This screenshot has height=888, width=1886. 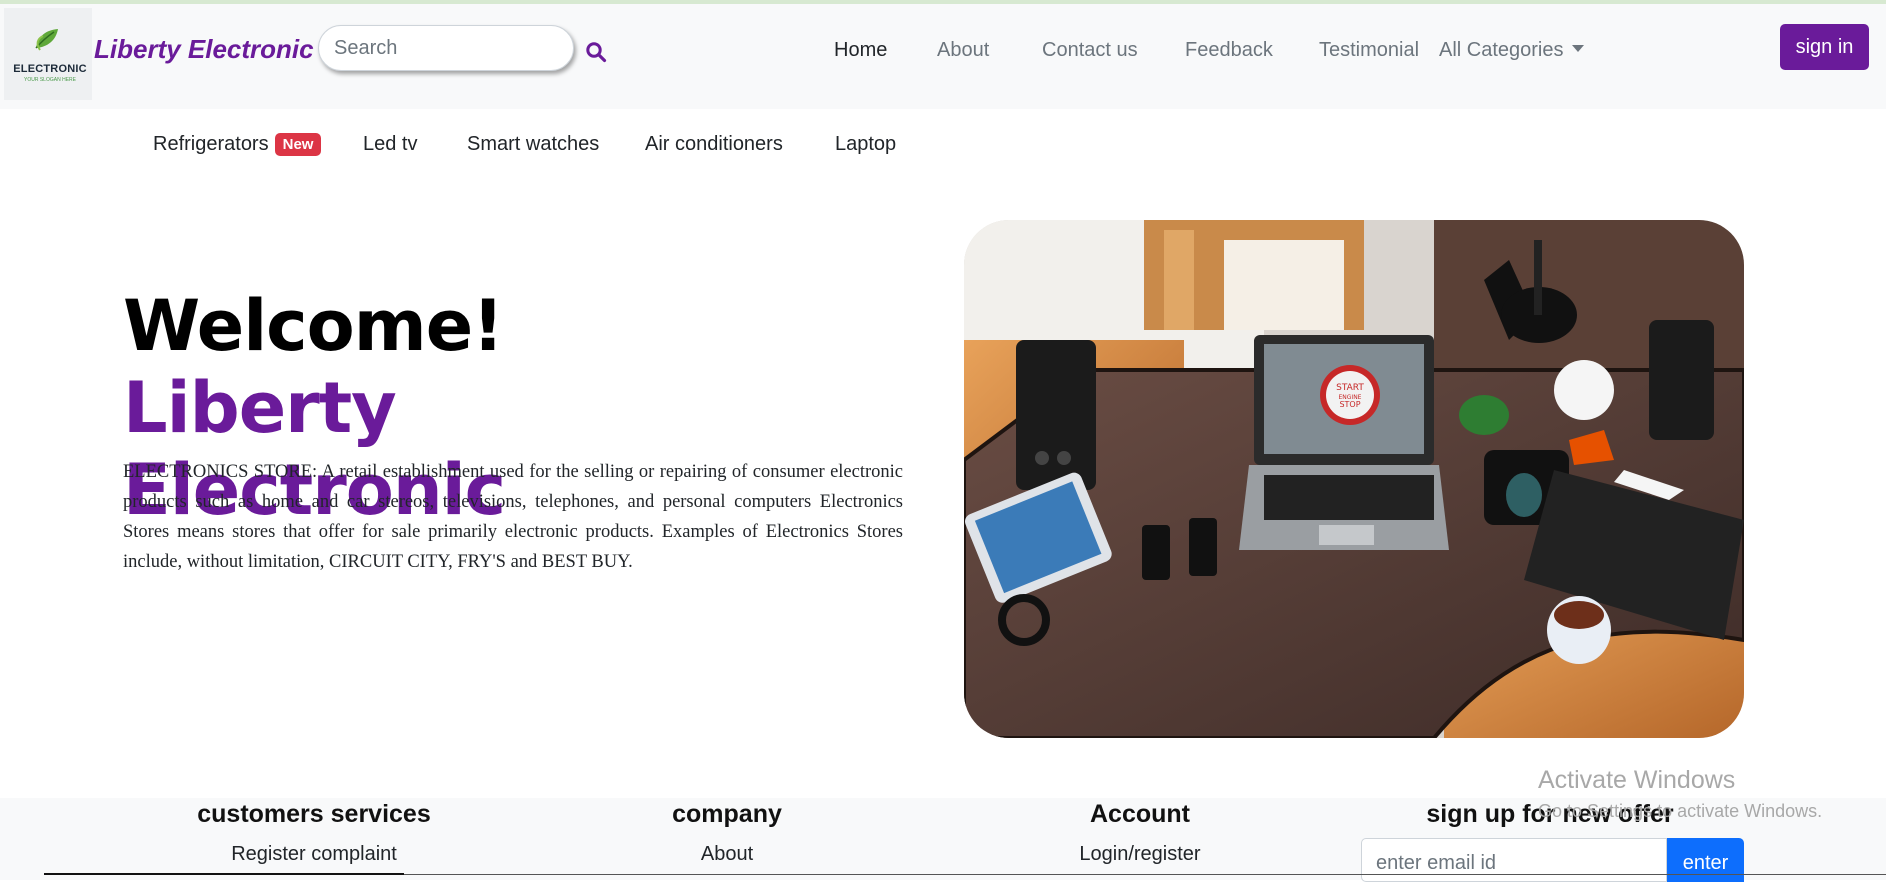 I want to click on all-categories-dropdown: All Categories, so click(x=1511, y=50).